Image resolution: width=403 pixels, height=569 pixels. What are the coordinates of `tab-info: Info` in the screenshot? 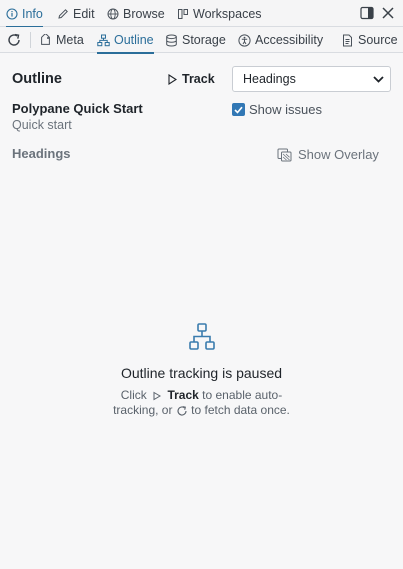 It's located at (24, 14).